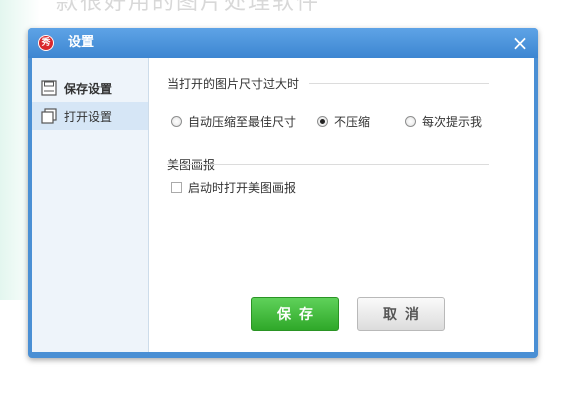 The height and width of the screenshot is (405, 564). I want to click on sidebar-item-label: 保存设置, so click(88, 88).